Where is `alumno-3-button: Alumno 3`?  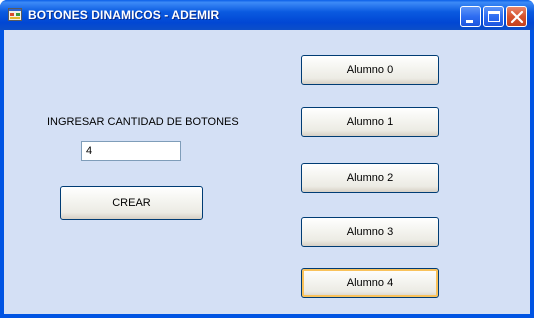
alumno-3-button: Alumno 3 is located at coordinates (370, 232).